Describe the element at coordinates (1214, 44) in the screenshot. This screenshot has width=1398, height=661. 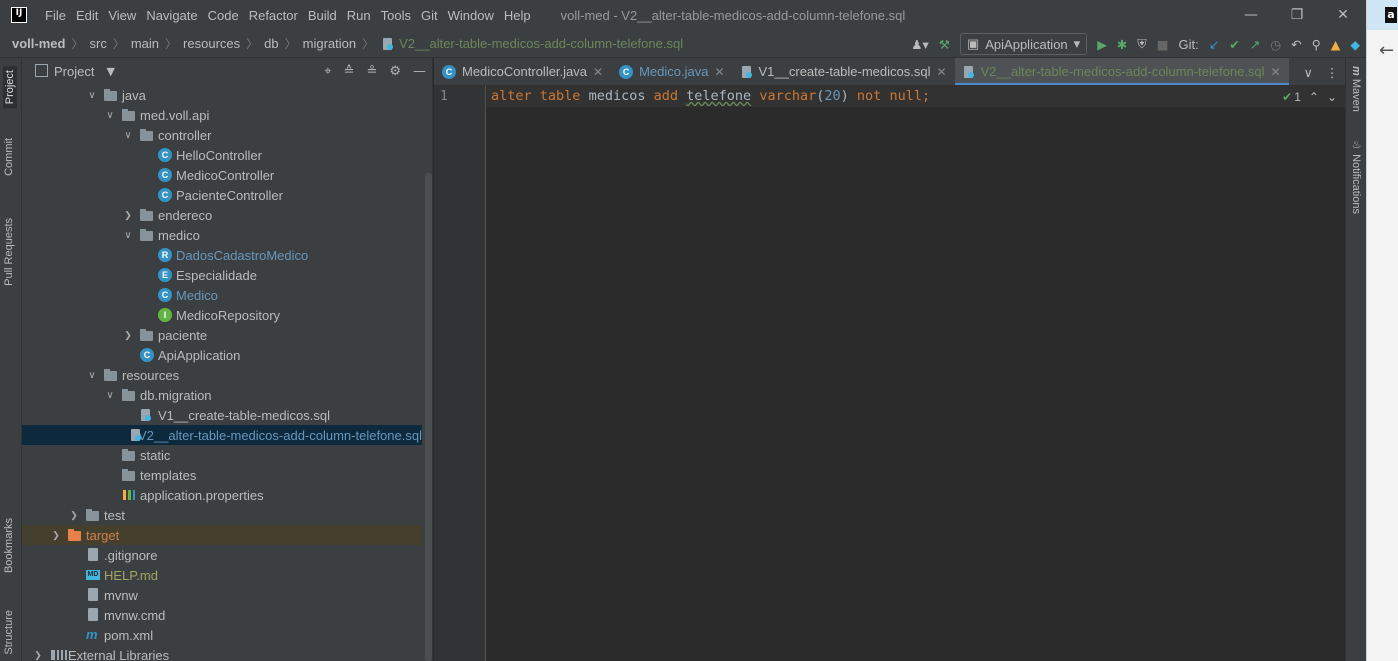
I see `git-update-icon: ↙` at that location.